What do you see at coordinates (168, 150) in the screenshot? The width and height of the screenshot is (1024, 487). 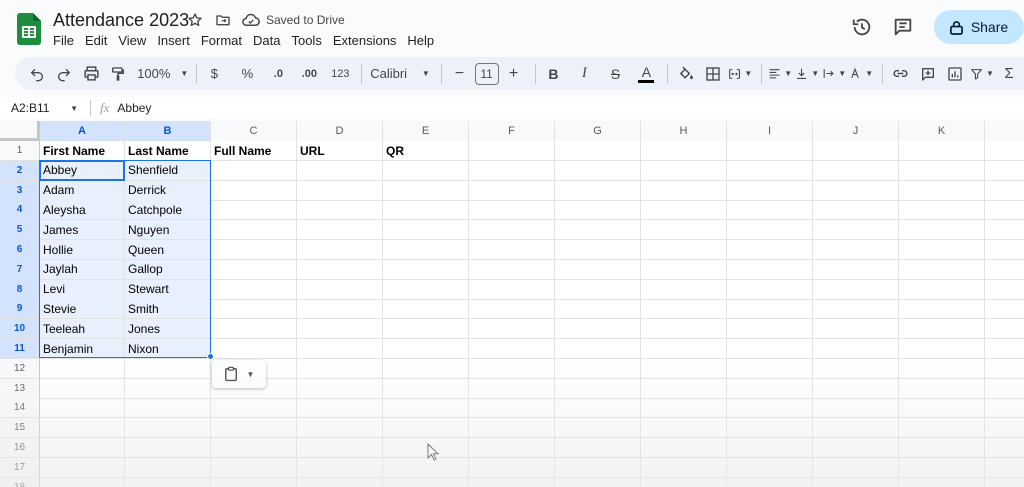 I see `cell: Last Name` at bounding box center [168, 150].